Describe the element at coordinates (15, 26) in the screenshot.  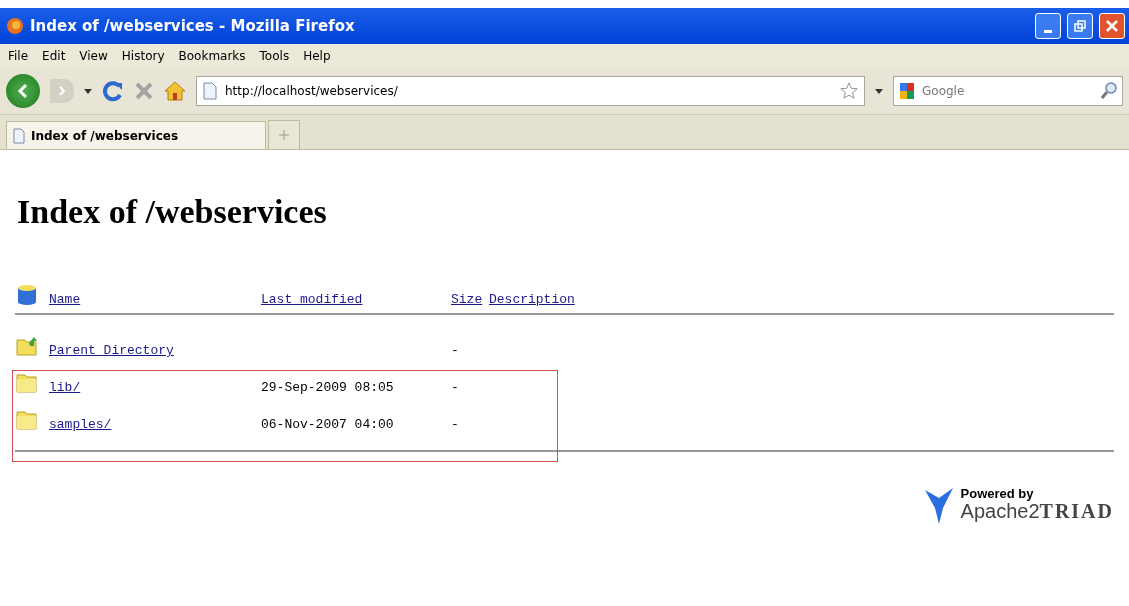
I see `browser-logo-icon` at that location.